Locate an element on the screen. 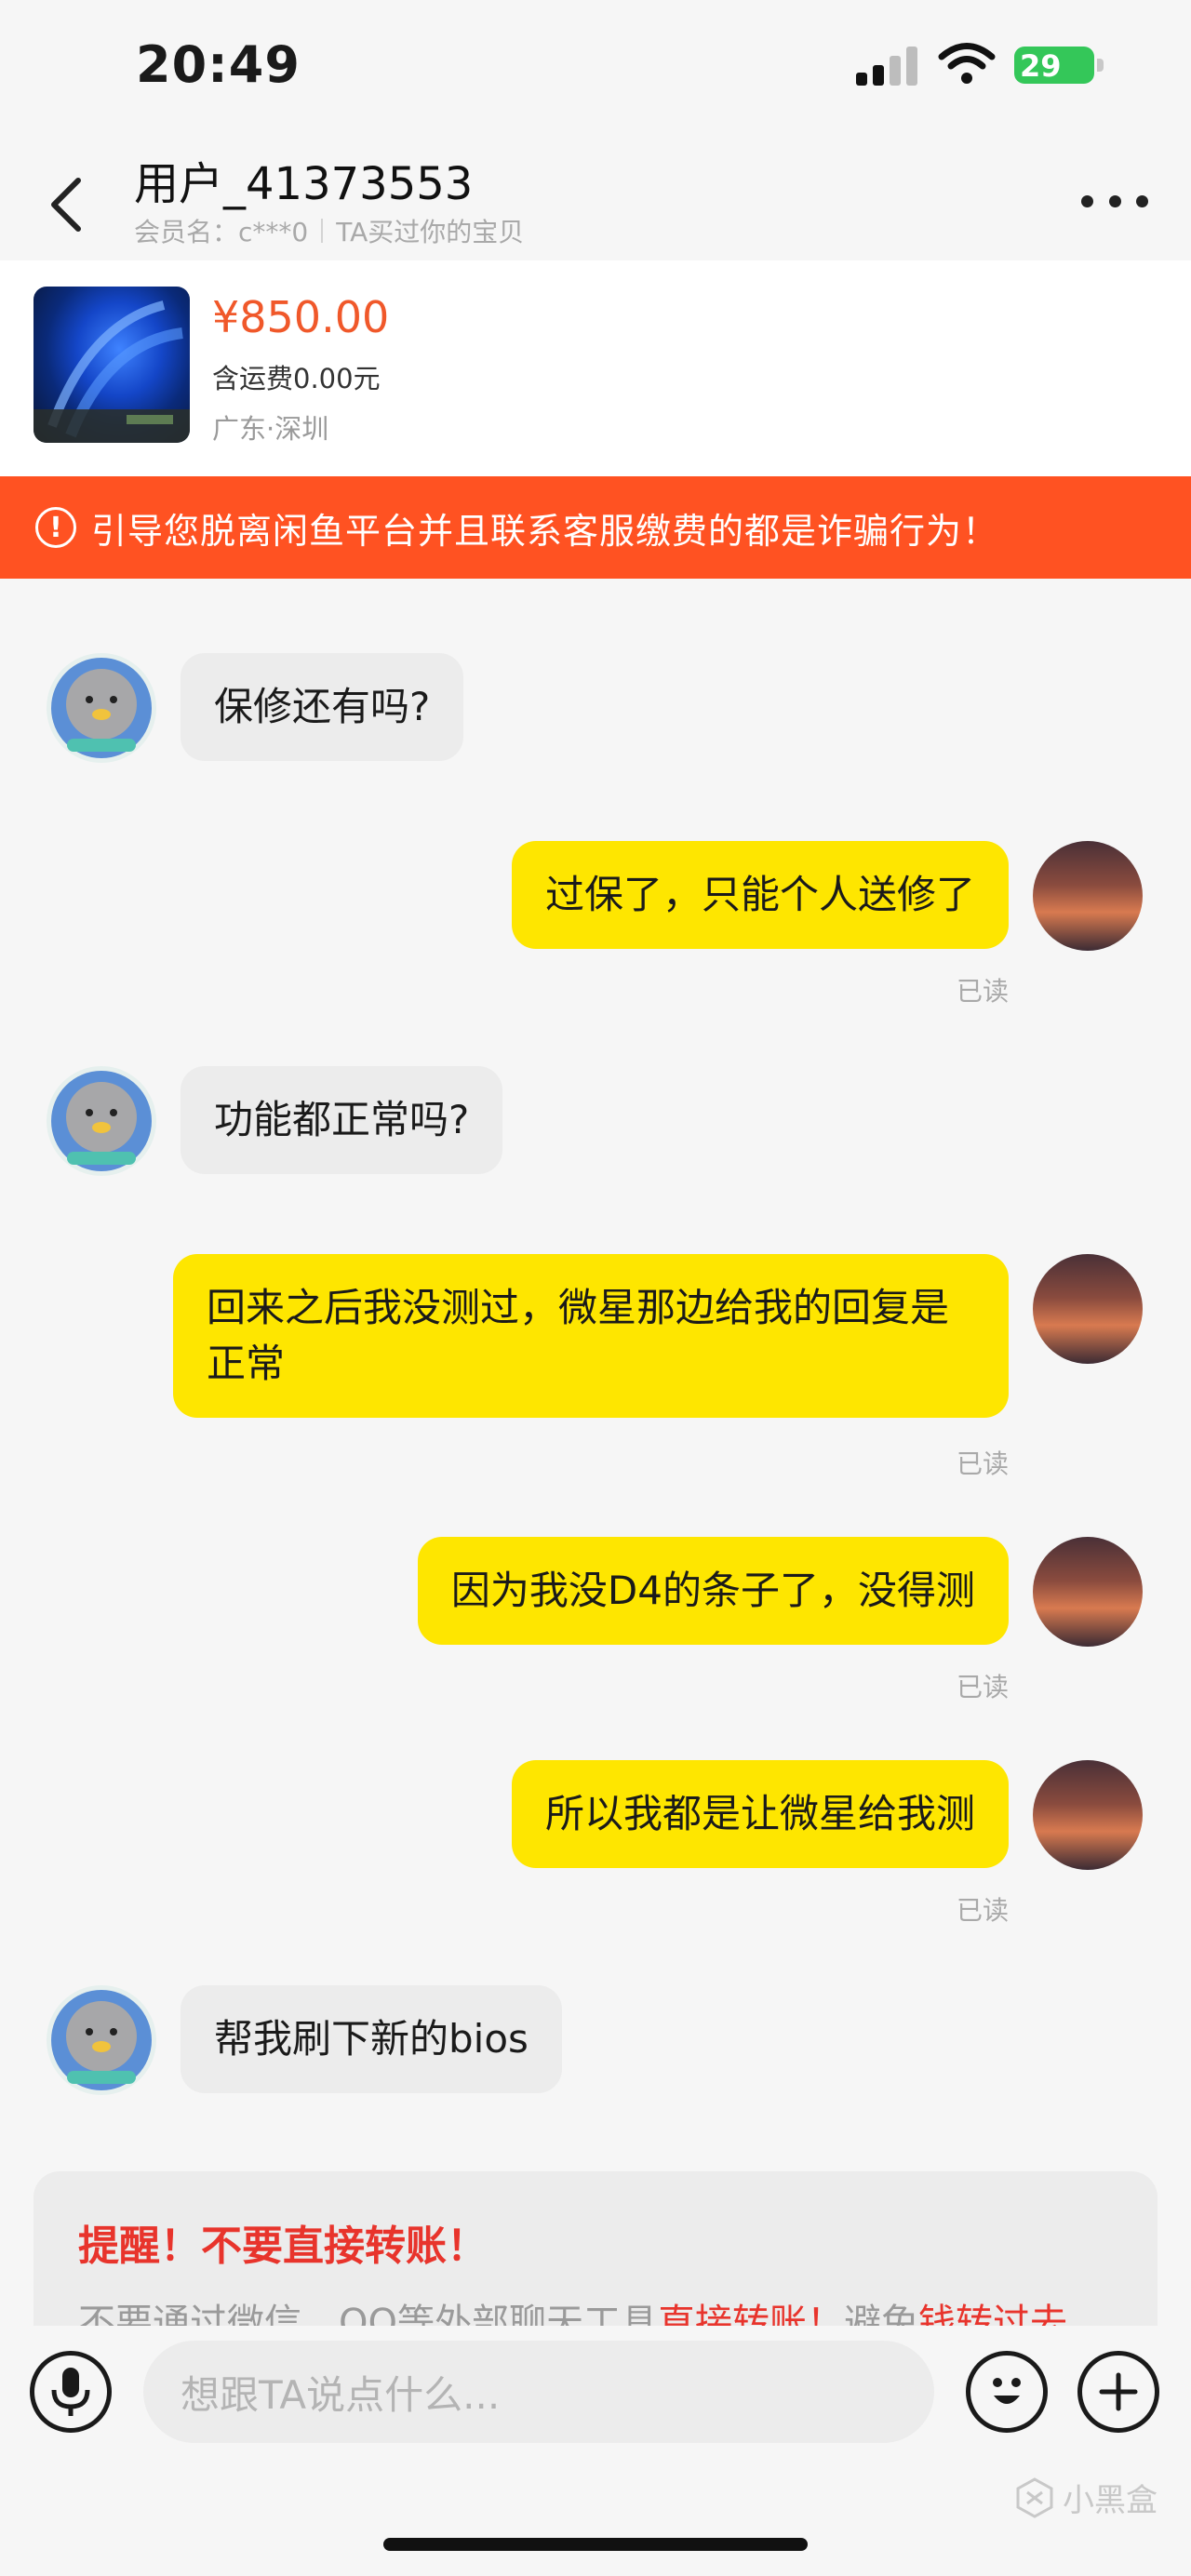 This screenshot has width=1191, height=2576. message-bubble-outgoing: 因为我没D4的条子了，没得测 is located at coordinates (713, 1591).